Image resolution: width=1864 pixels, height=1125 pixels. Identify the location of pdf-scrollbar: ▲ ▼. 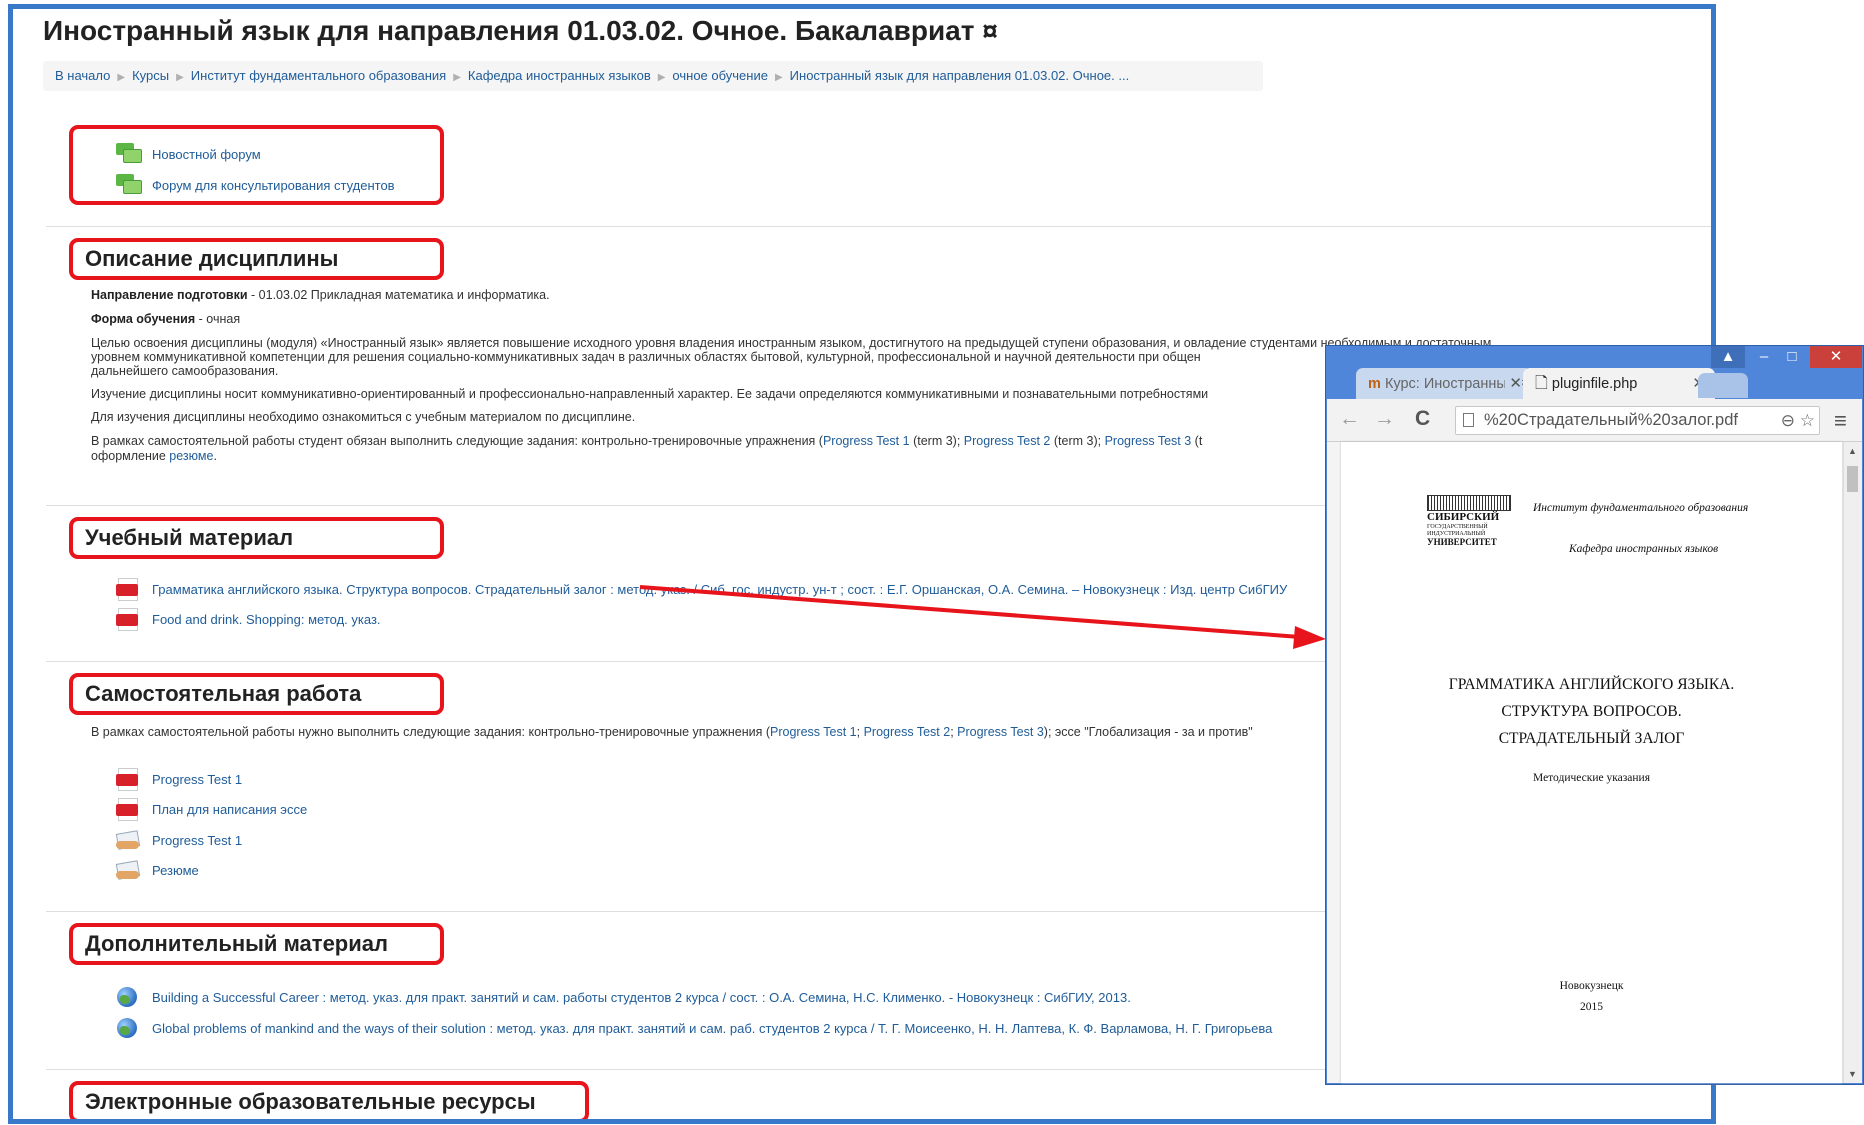
(1852, 762).